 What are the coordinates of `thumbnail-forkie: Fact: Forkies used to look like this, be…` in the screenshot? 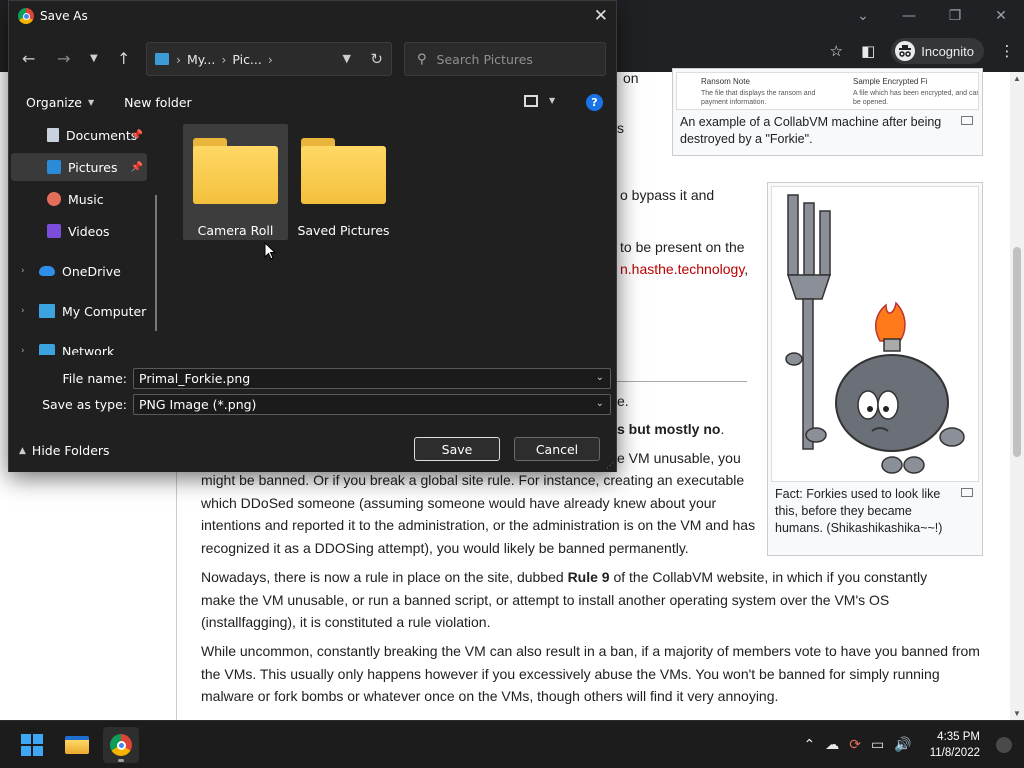 It's located at (875, 369).